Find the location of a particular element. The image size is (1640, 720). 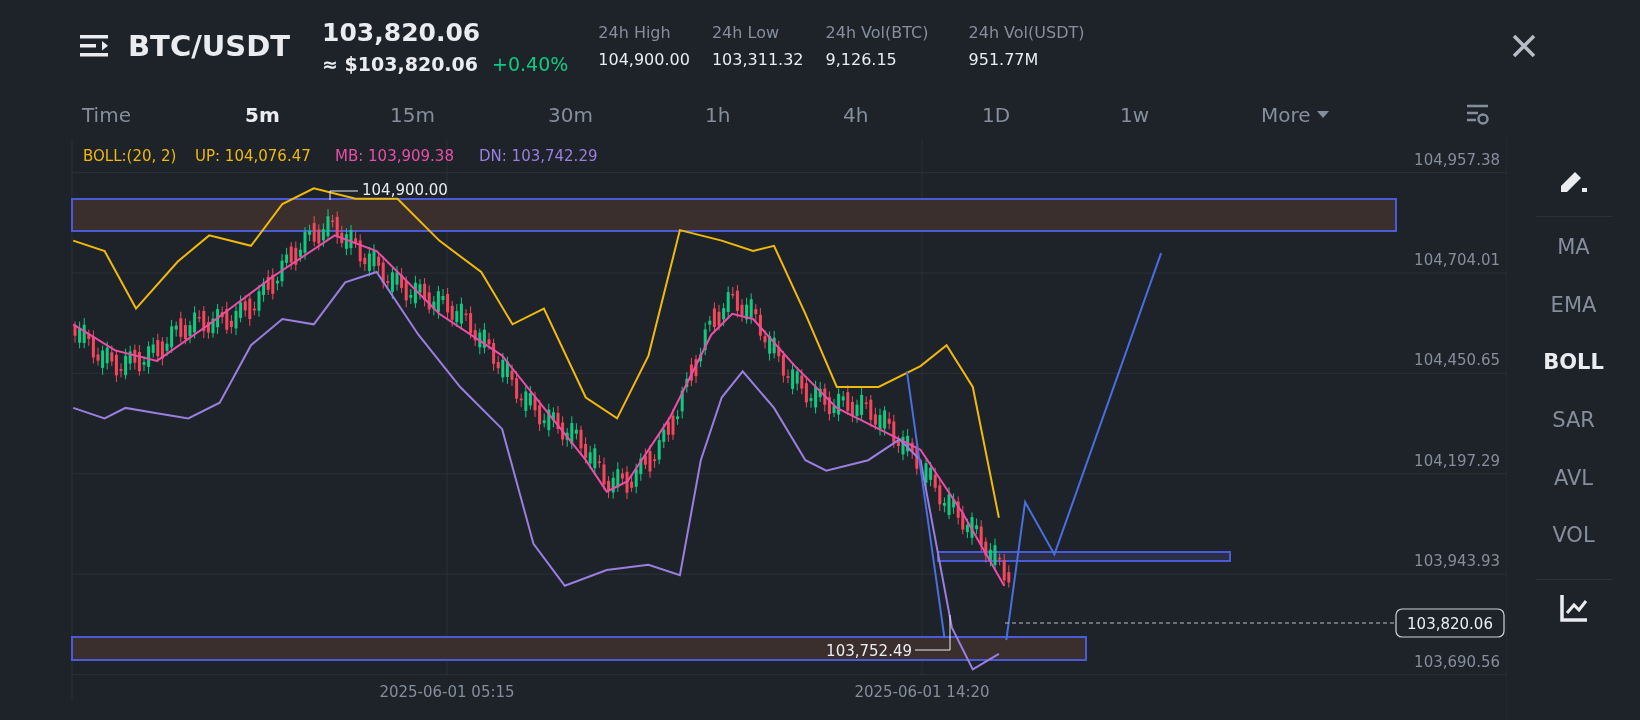

more-dropdown: More is located at coordinates (1295, 115).